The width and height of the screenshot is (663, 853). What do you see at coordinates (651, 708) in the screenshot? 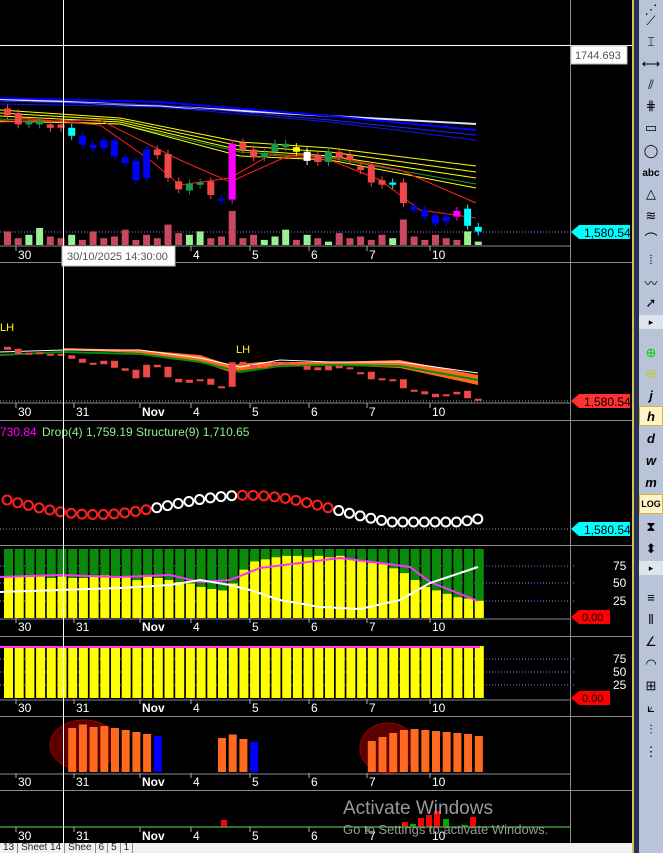
I see `fan-icon: ⟀` at bounding box center [651, 708].